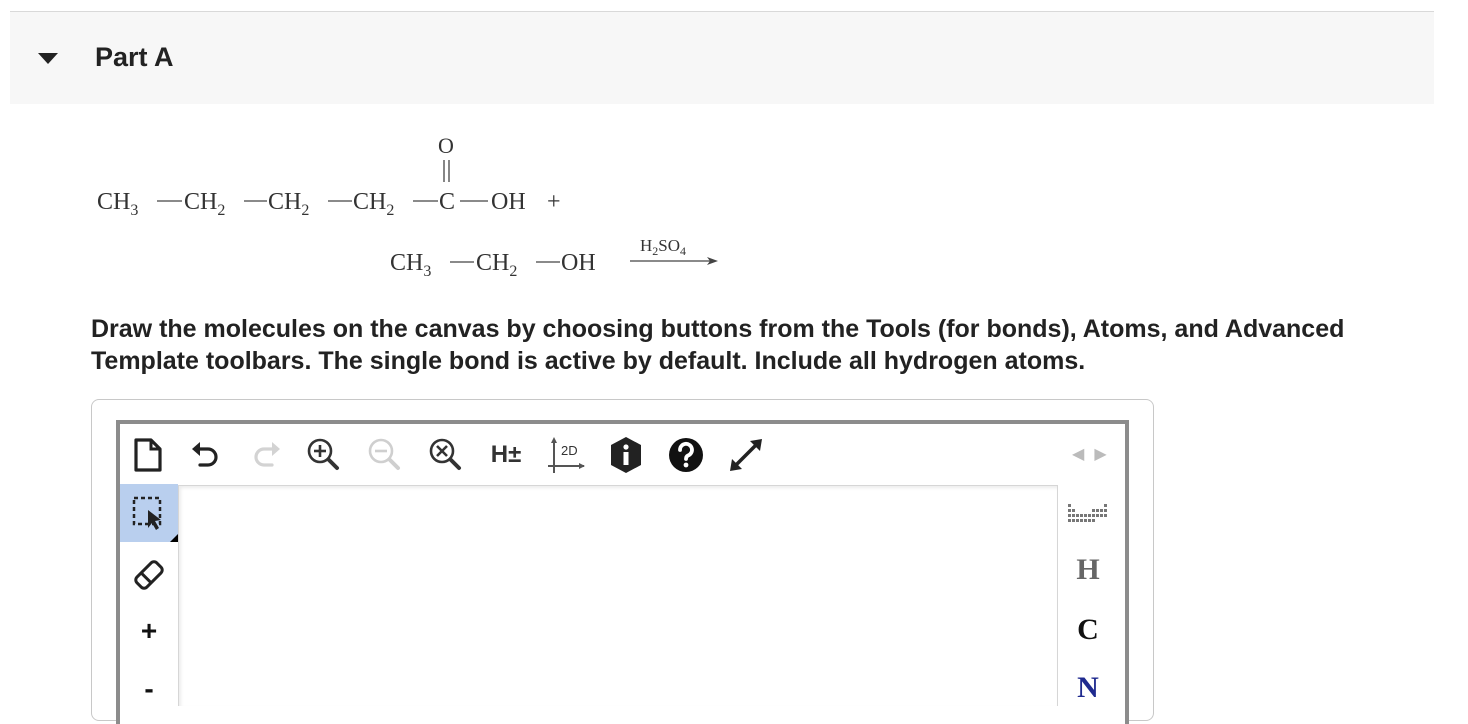  Describe the element at coordinates (117, 204) in the screenshot. I see `acid-ch3: CH3` at that location.